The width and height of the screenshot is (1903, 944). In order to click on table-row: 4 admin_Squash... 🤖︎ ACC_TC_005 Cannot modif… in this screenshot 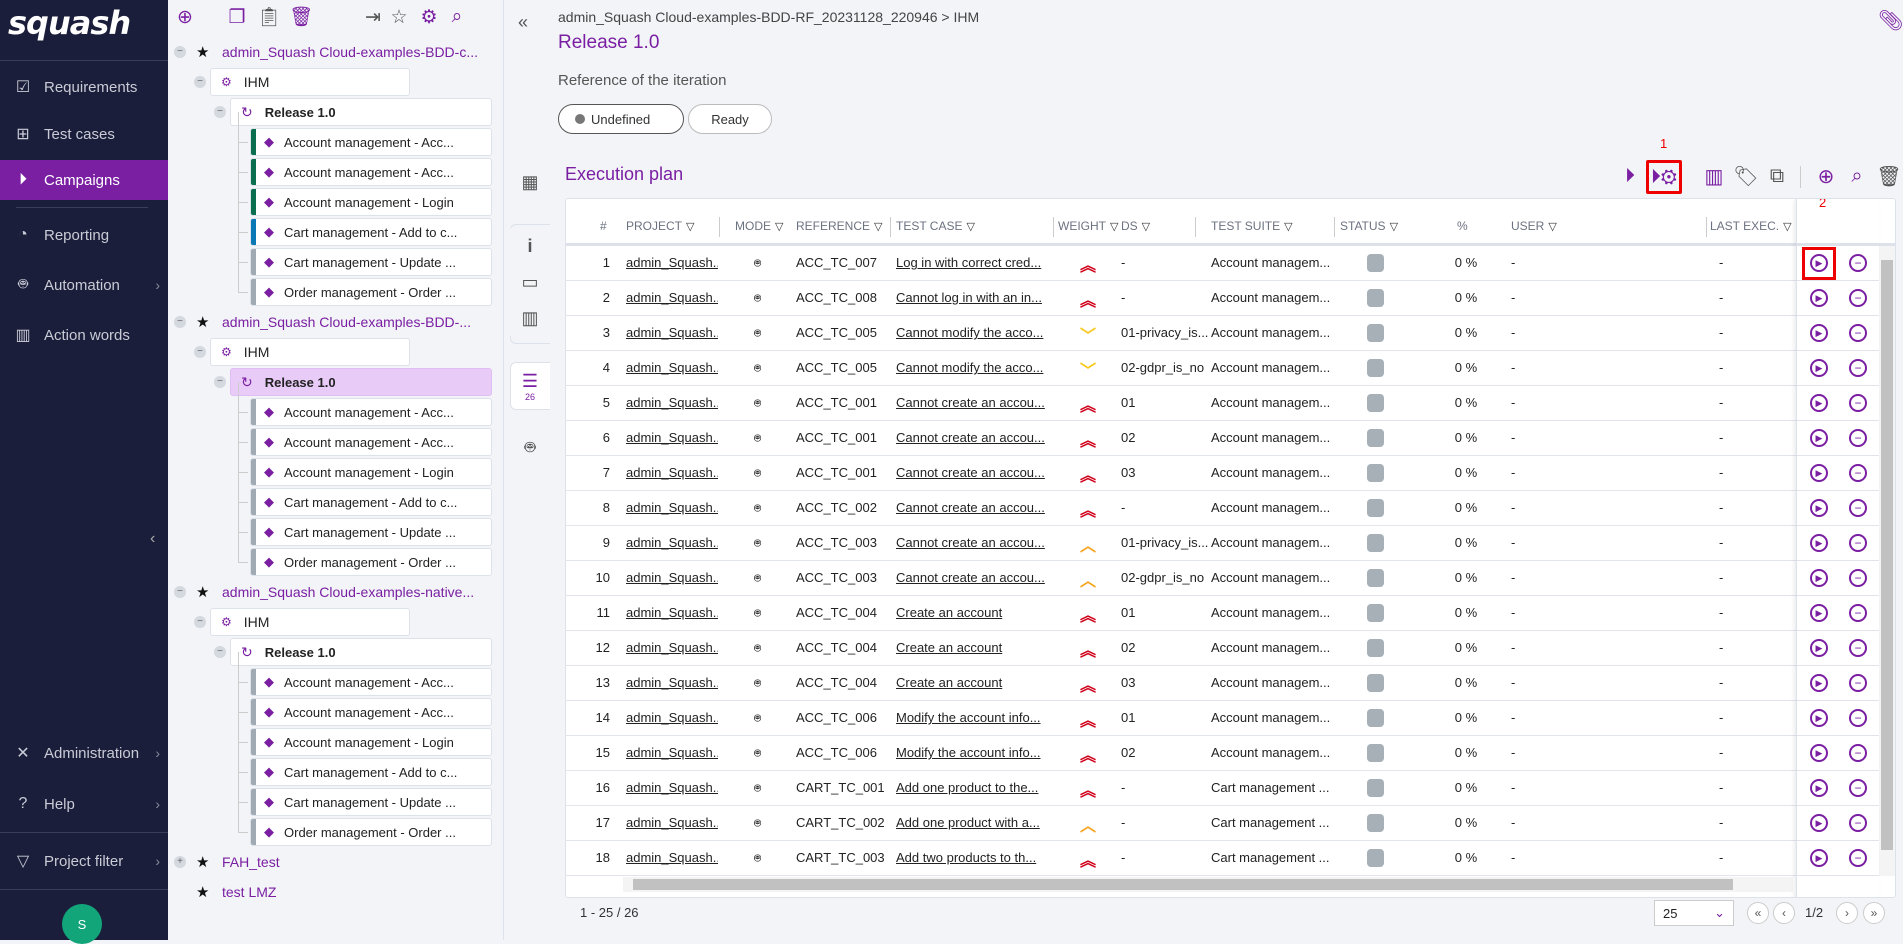, I will do `click(1222, 368)`.